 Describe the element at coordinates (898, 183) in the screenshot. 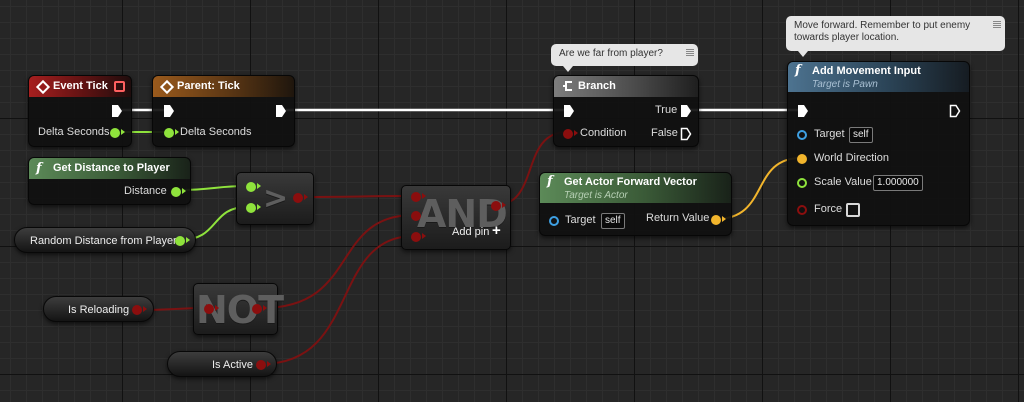

I see `scale-value-input: 1.000000` at that location.